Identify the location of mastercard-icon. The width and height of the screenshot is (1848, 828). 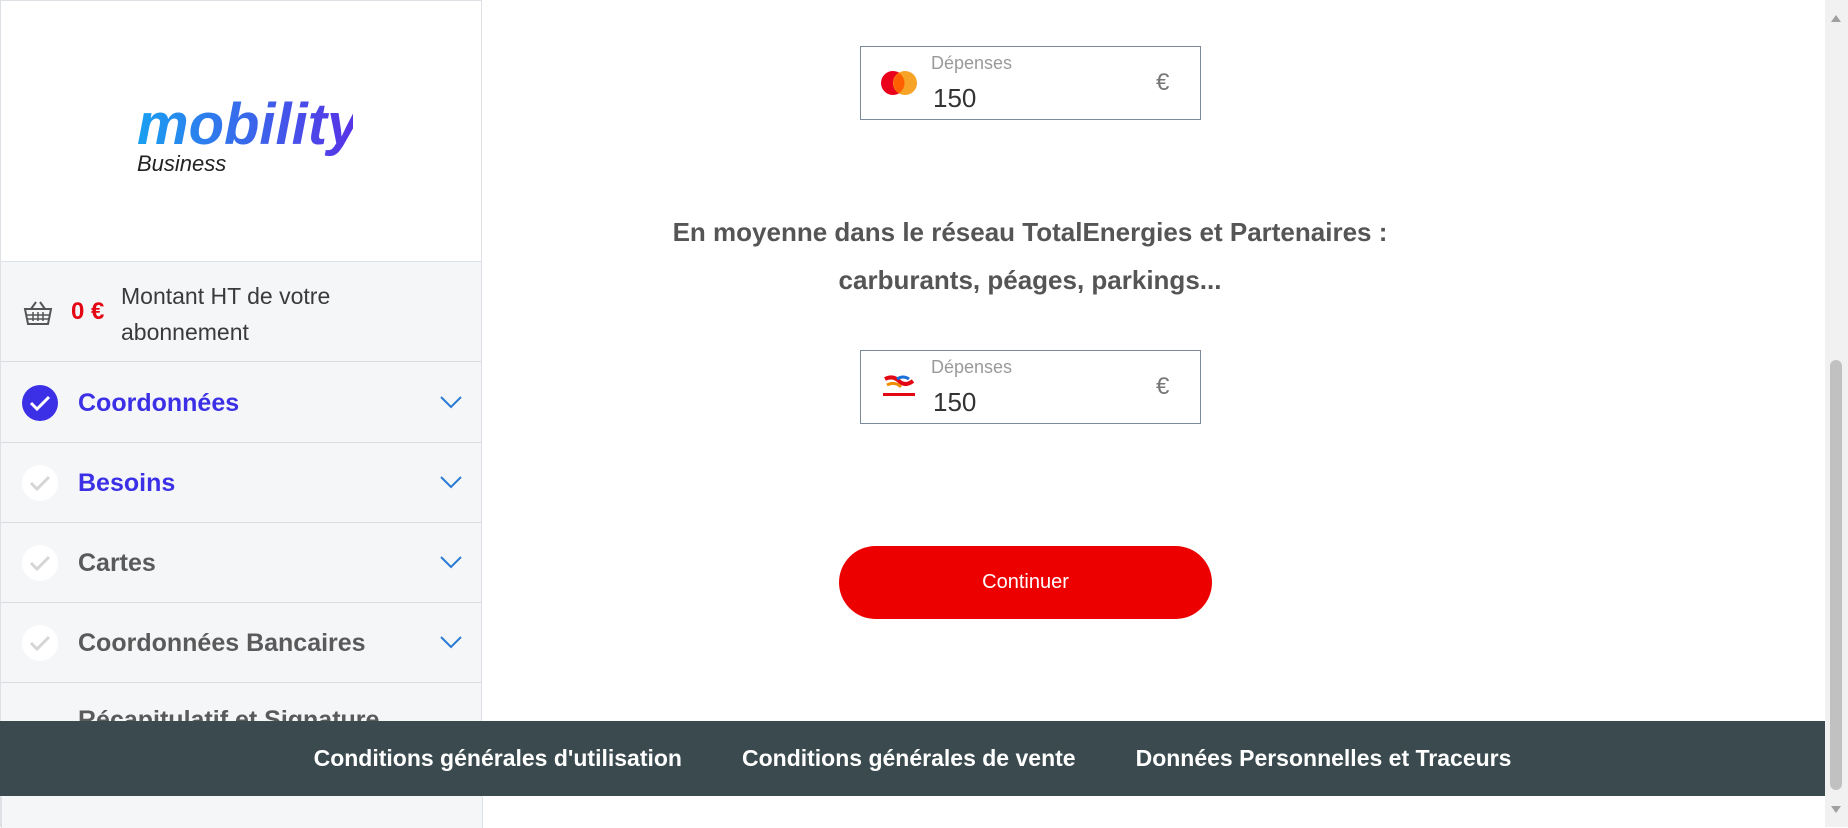
(899, 85).